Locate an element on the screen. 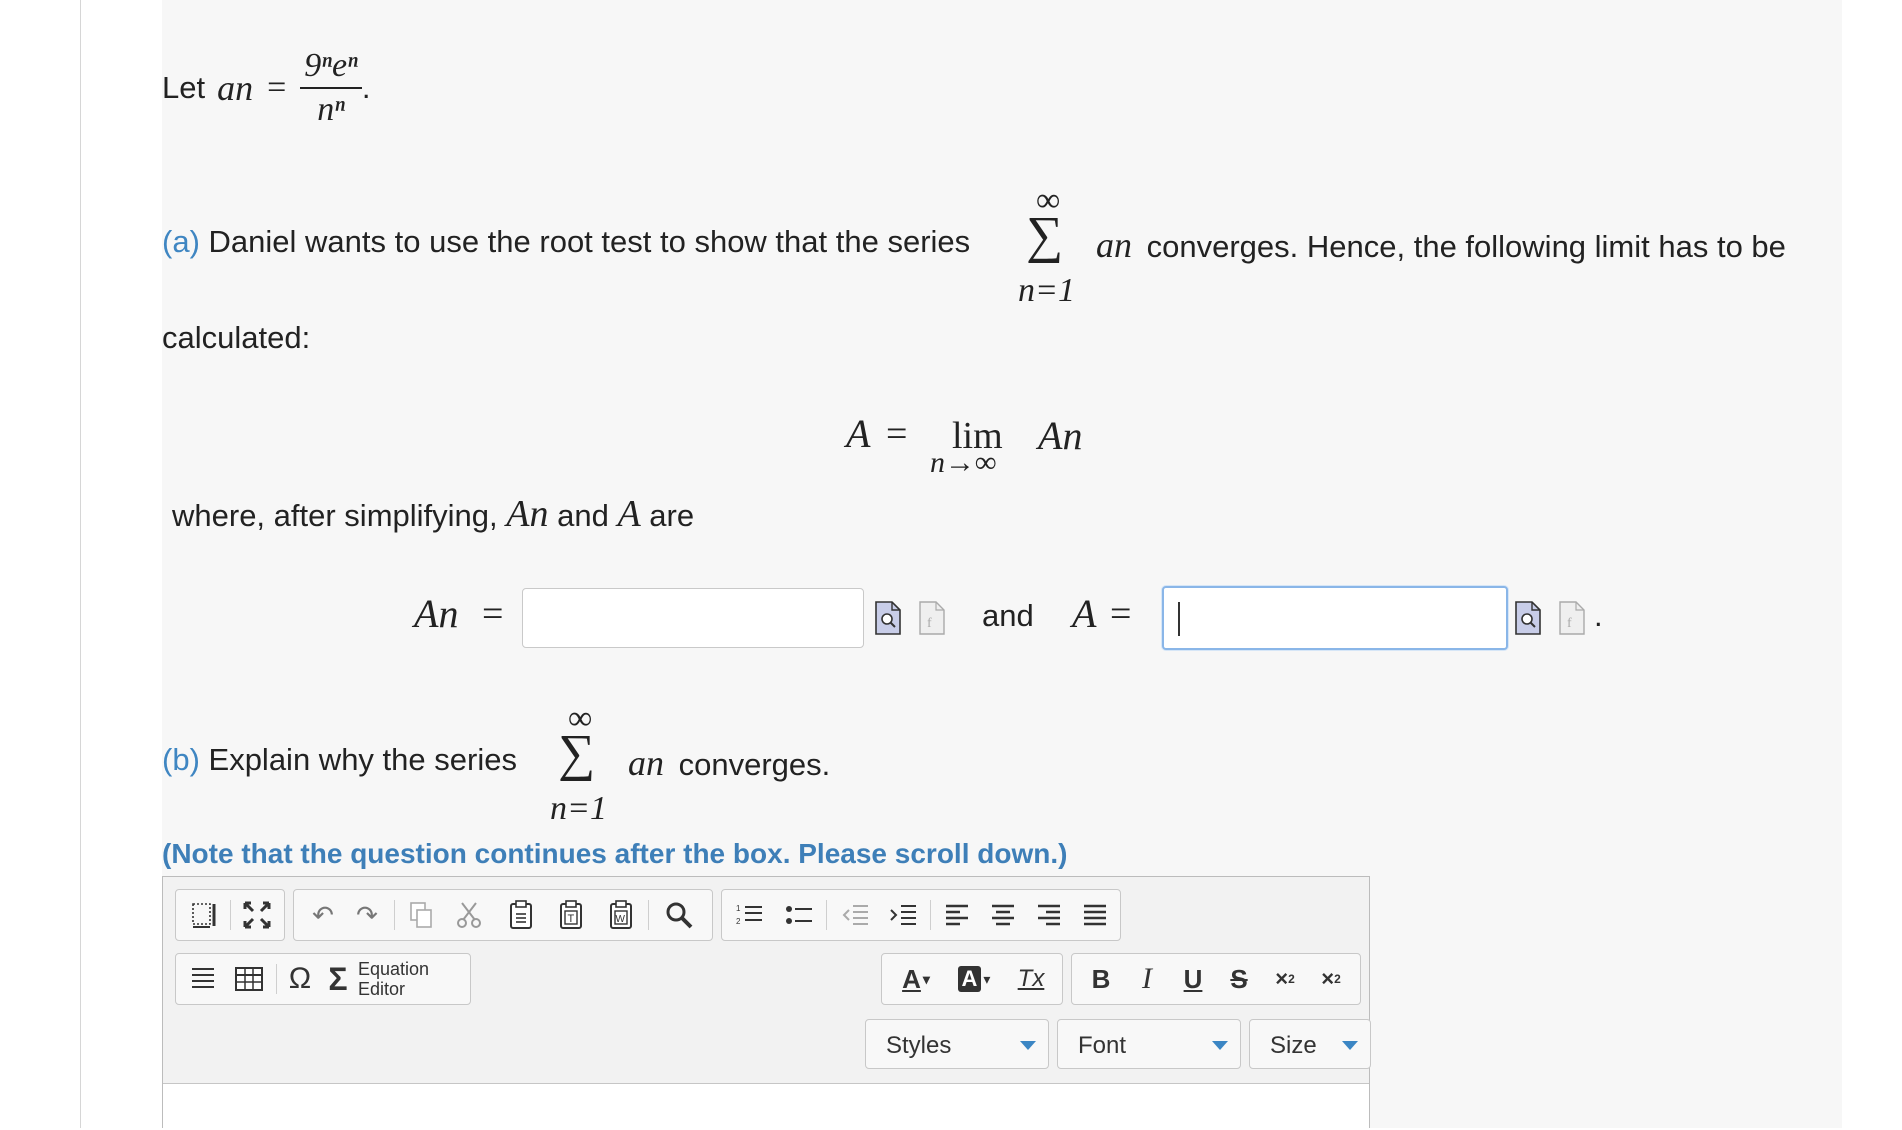 This screenshot has width=1902, height=1130. bold-button: B is located at coordinates (1101, 979).